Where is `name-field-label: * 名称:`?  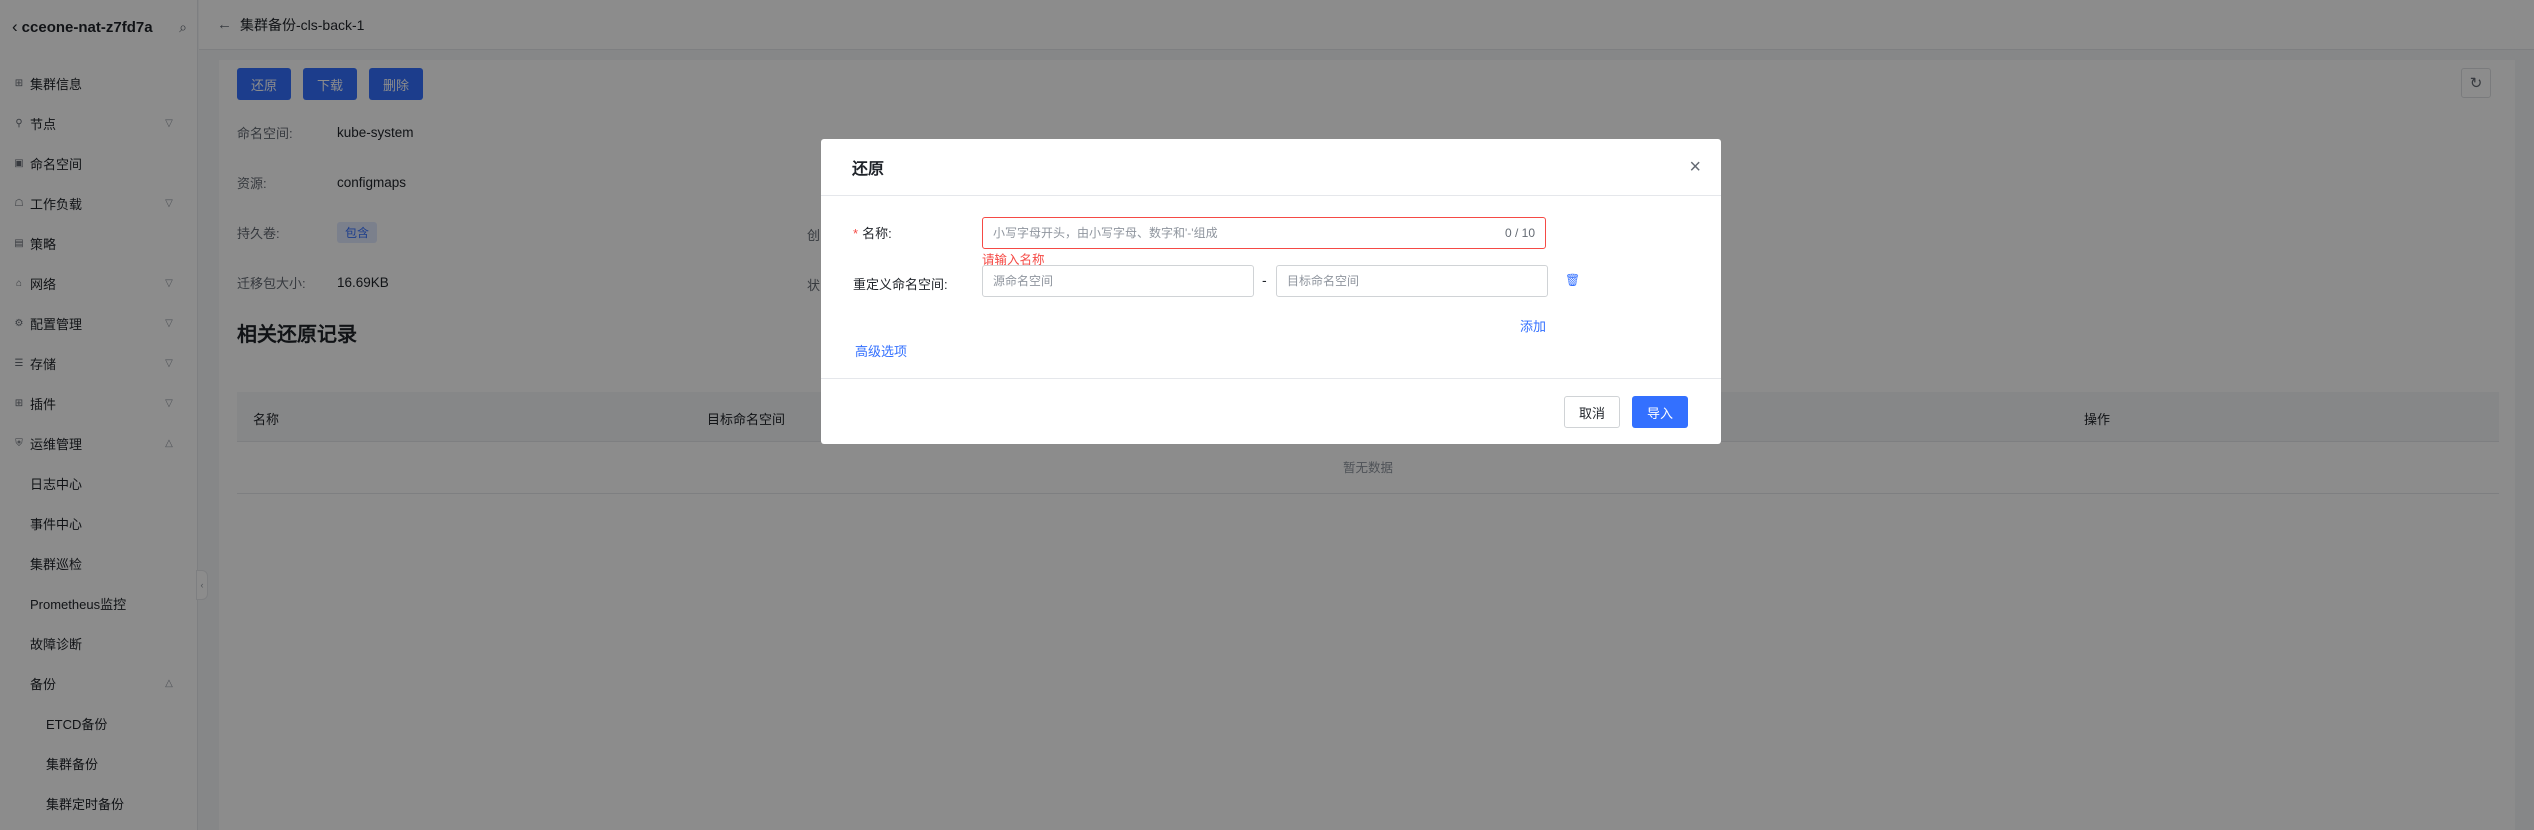 name-field-label: * 名称: is located at coordinates (872, 232).